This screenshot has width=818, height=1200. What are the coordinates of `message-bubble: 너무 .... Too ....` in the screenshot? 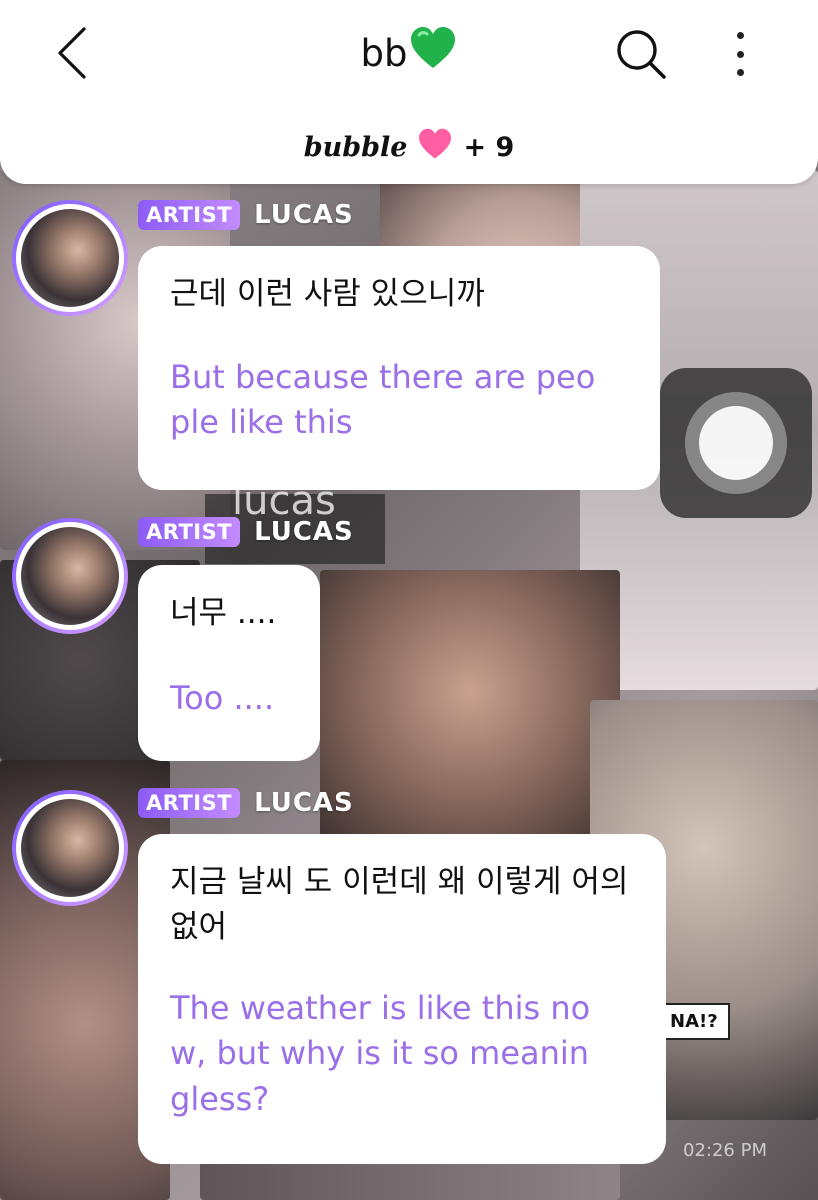 It's located at (229, 663).